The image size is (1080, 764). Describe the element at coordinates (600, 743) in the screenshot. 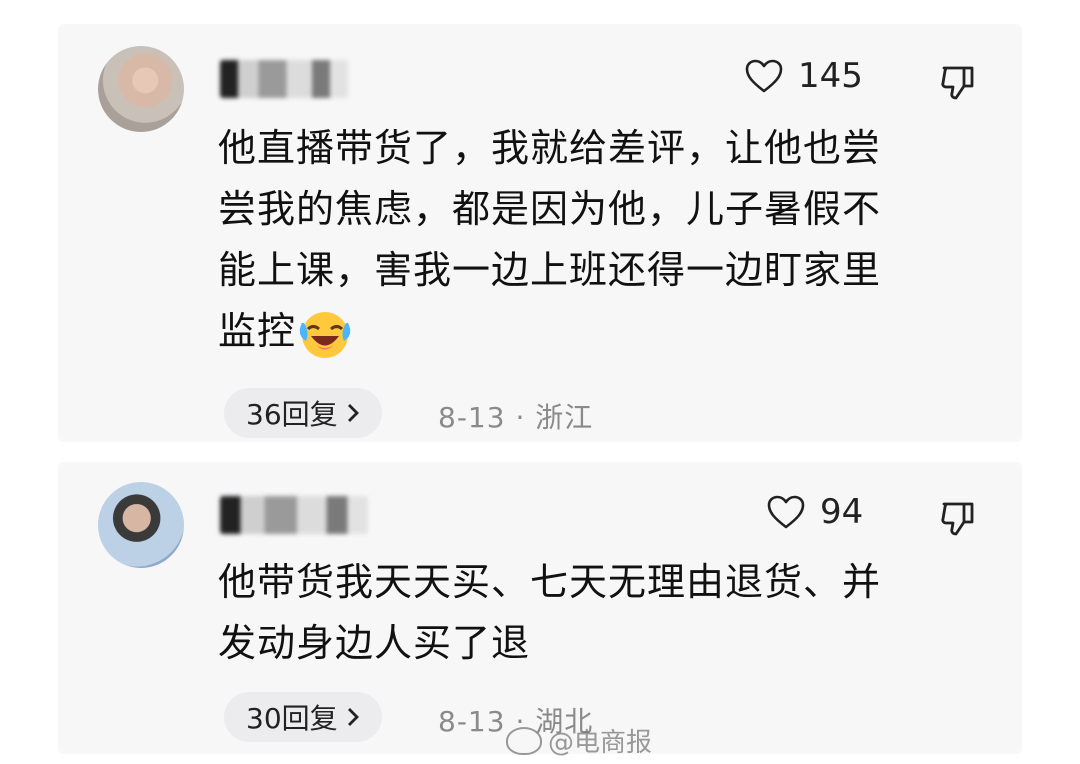

I see `watermark-text: @电商报` at that location.